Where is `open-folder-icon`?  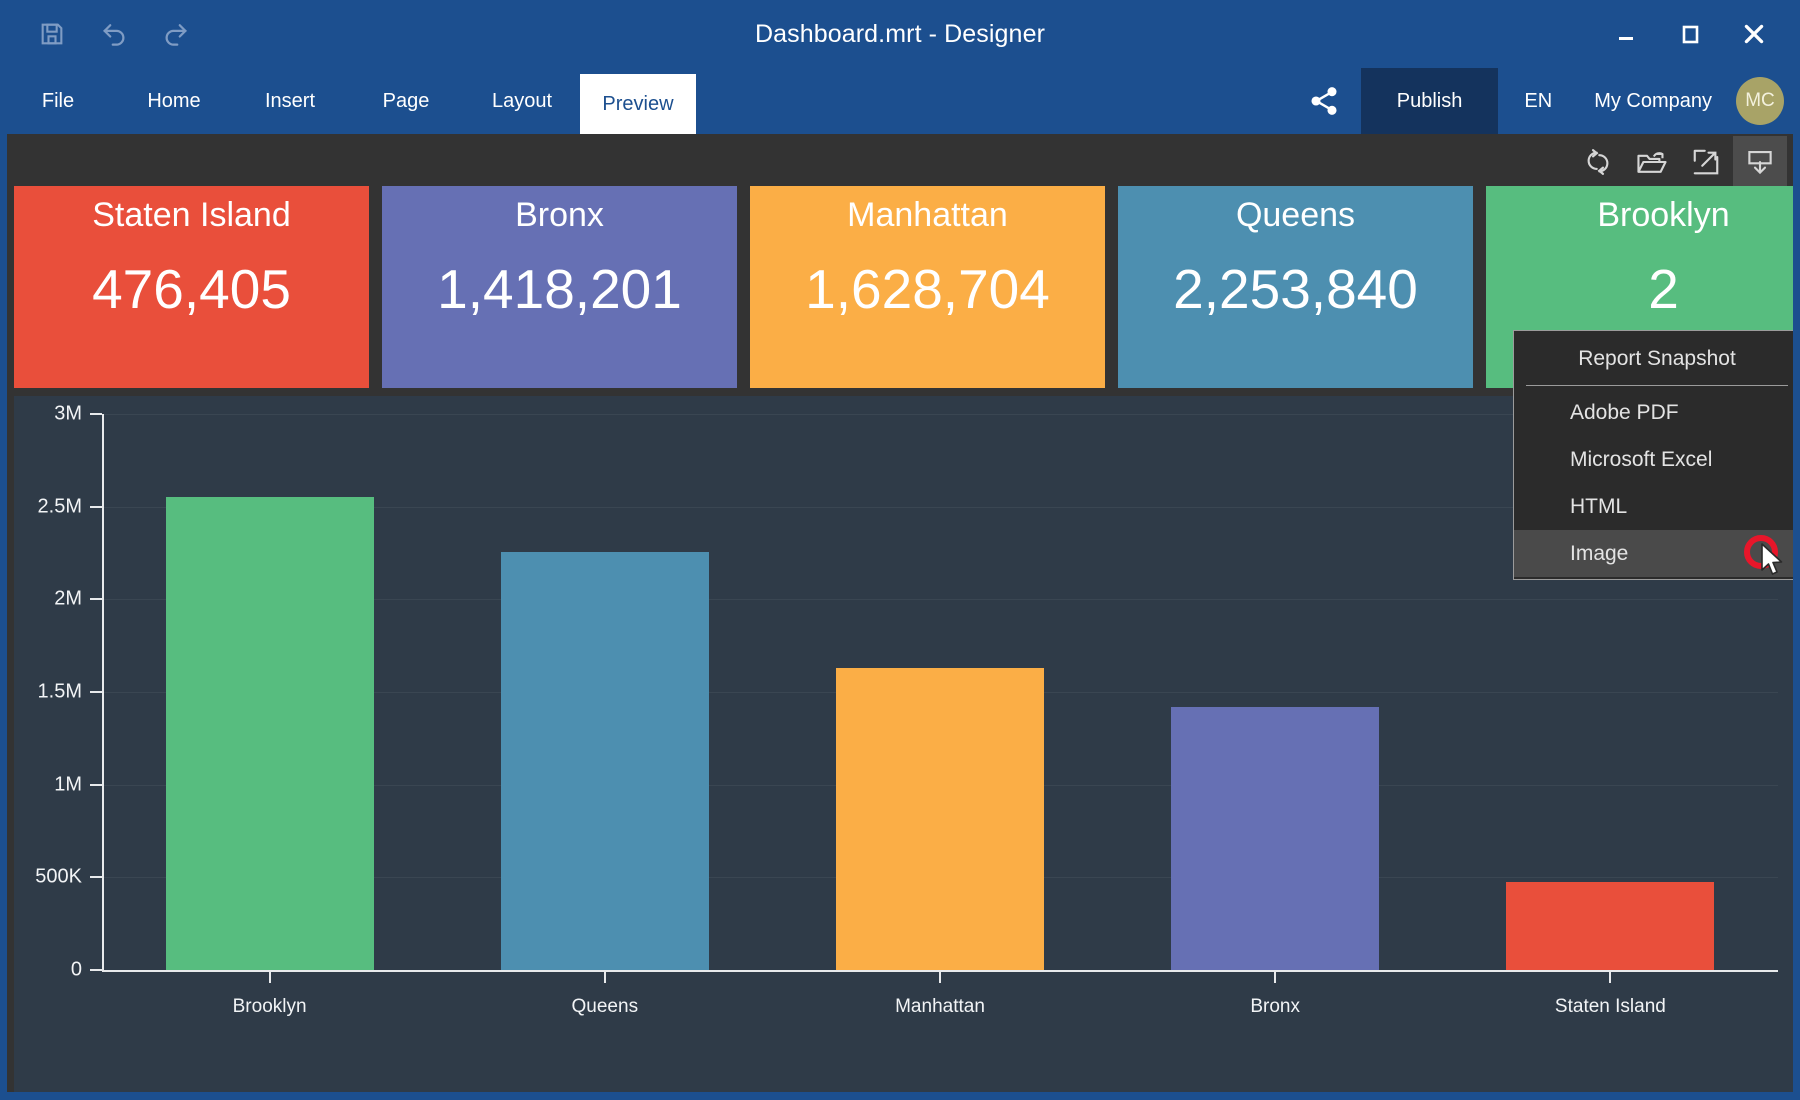 open-folder-icon is located at coordinates (1652, 162).